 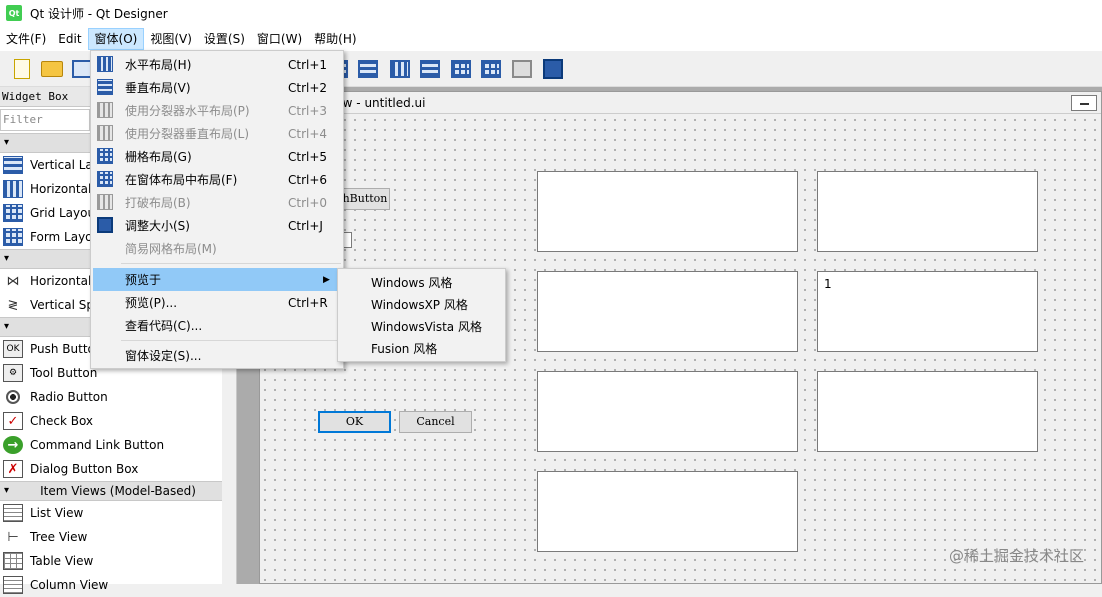 I want to click on widget-list-view: List View, so click(x=118, y=513).